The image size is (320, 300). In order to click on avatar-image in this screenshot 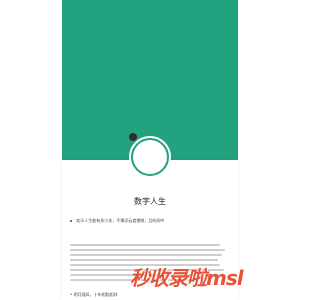, I will do `click(150, 157)`.